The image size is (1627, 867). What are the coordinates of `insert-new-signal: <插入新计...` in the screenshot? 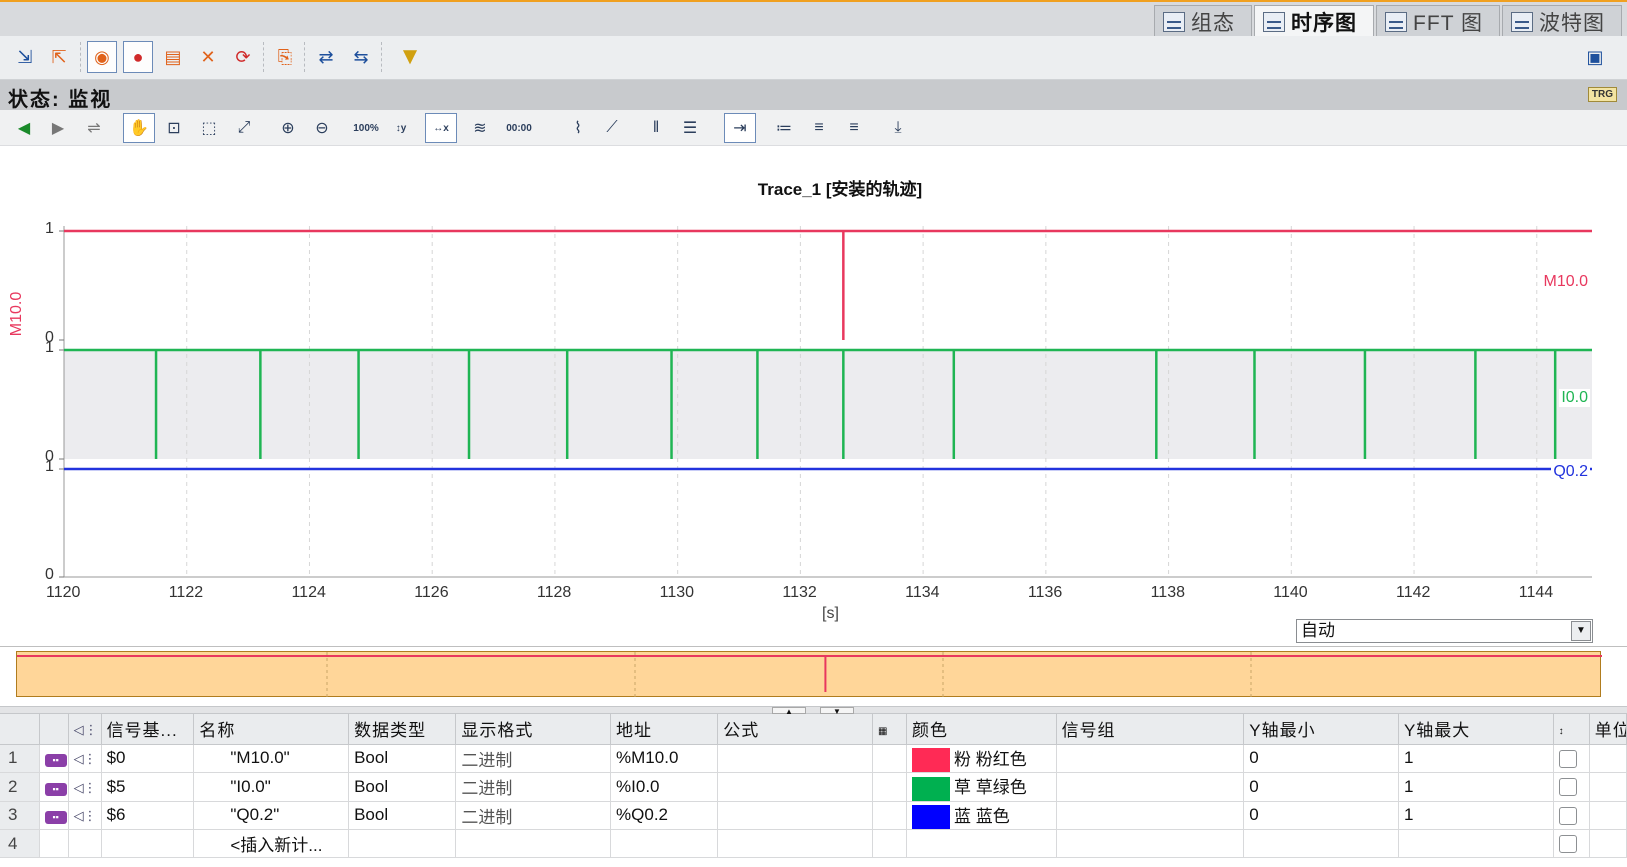 It's located at (271, 844).